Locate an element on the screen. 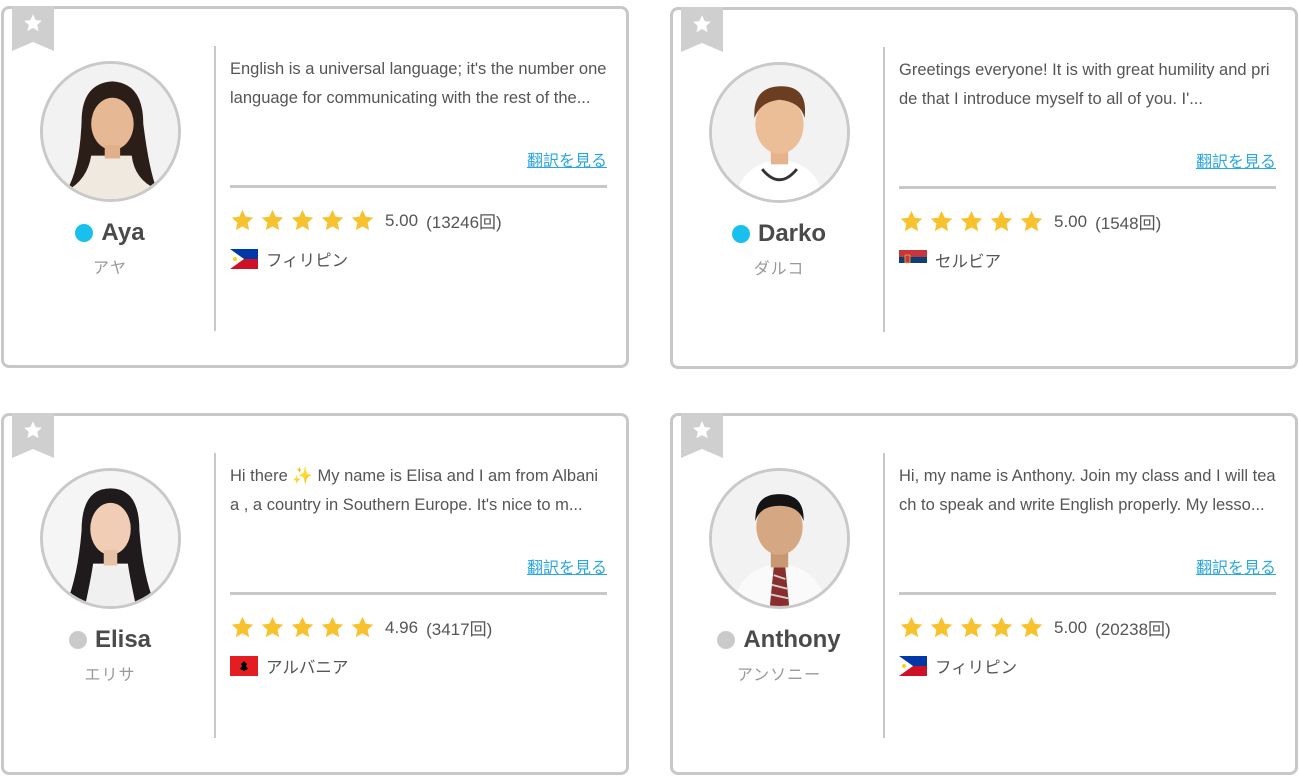 Image resolution: width=1299 pixels, height=776 pixels. lesson-count: (13246回) is located at coordinates (464, 222).